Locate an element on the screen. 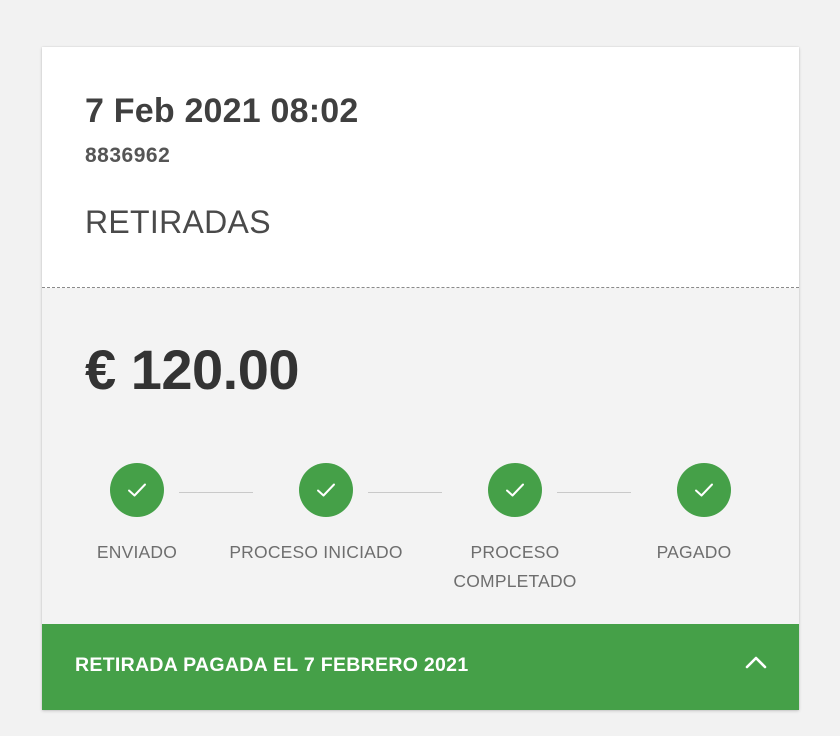 The width and height of the screenshot is (840, 736). step-proceso-completado-indicator is located at coordinates (515, 490).